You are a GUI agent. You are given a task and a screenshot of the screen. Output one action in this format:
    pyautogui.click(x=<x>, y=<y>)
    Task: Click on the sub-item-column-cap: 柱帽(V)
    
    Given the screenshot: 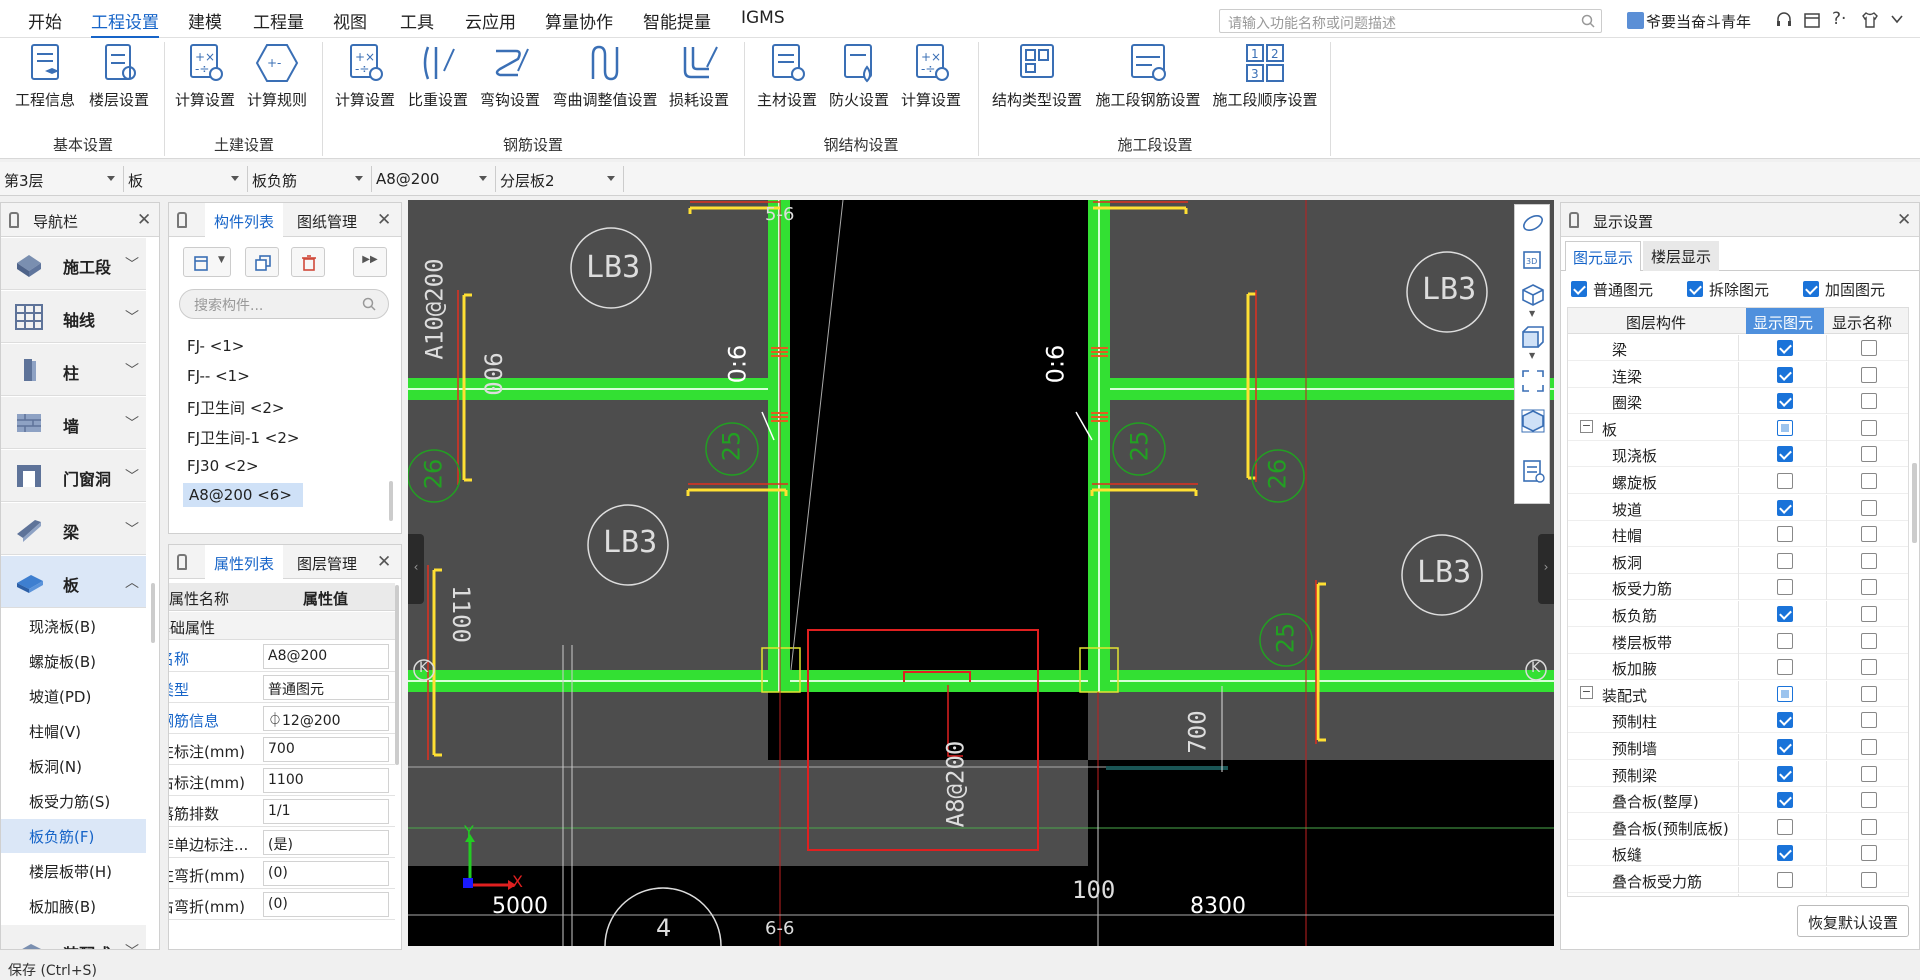 What is the action you would take?
    pyautogui.click(x=73, y=731)
    